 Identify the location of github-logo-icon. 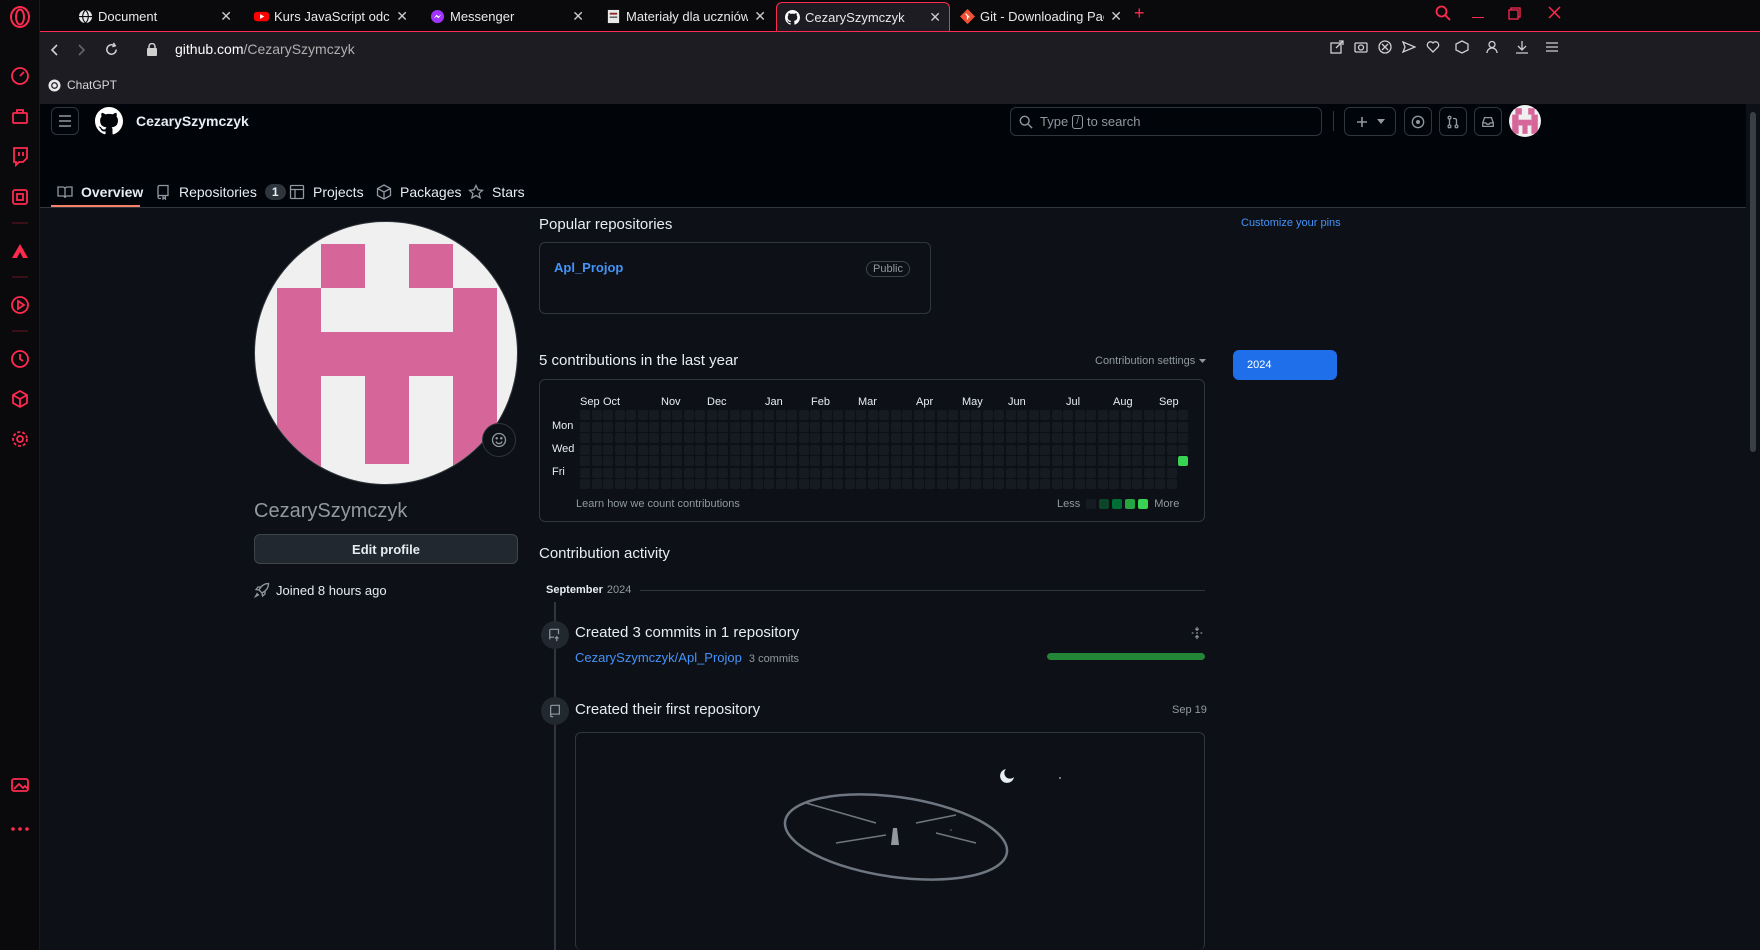
(109, 121).